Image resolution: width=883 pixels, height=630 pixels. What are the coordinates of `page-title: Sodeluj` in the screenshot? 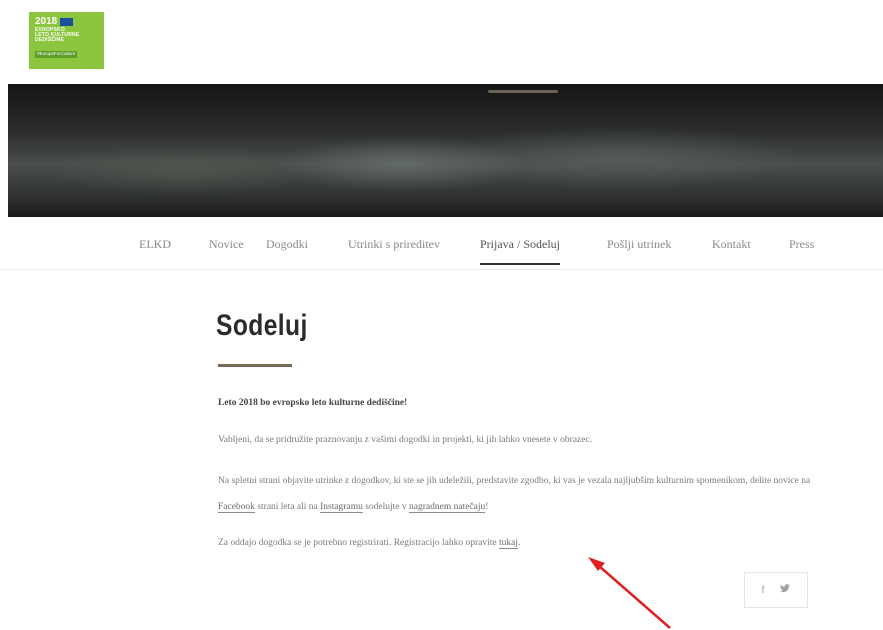 It's located at (262, 325).